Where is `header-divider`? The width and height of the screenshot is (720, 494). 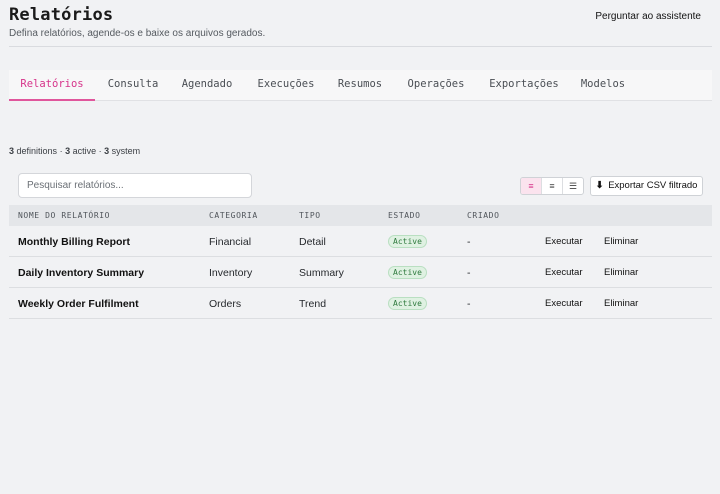
header-divider is located at coordinates (360, 46).